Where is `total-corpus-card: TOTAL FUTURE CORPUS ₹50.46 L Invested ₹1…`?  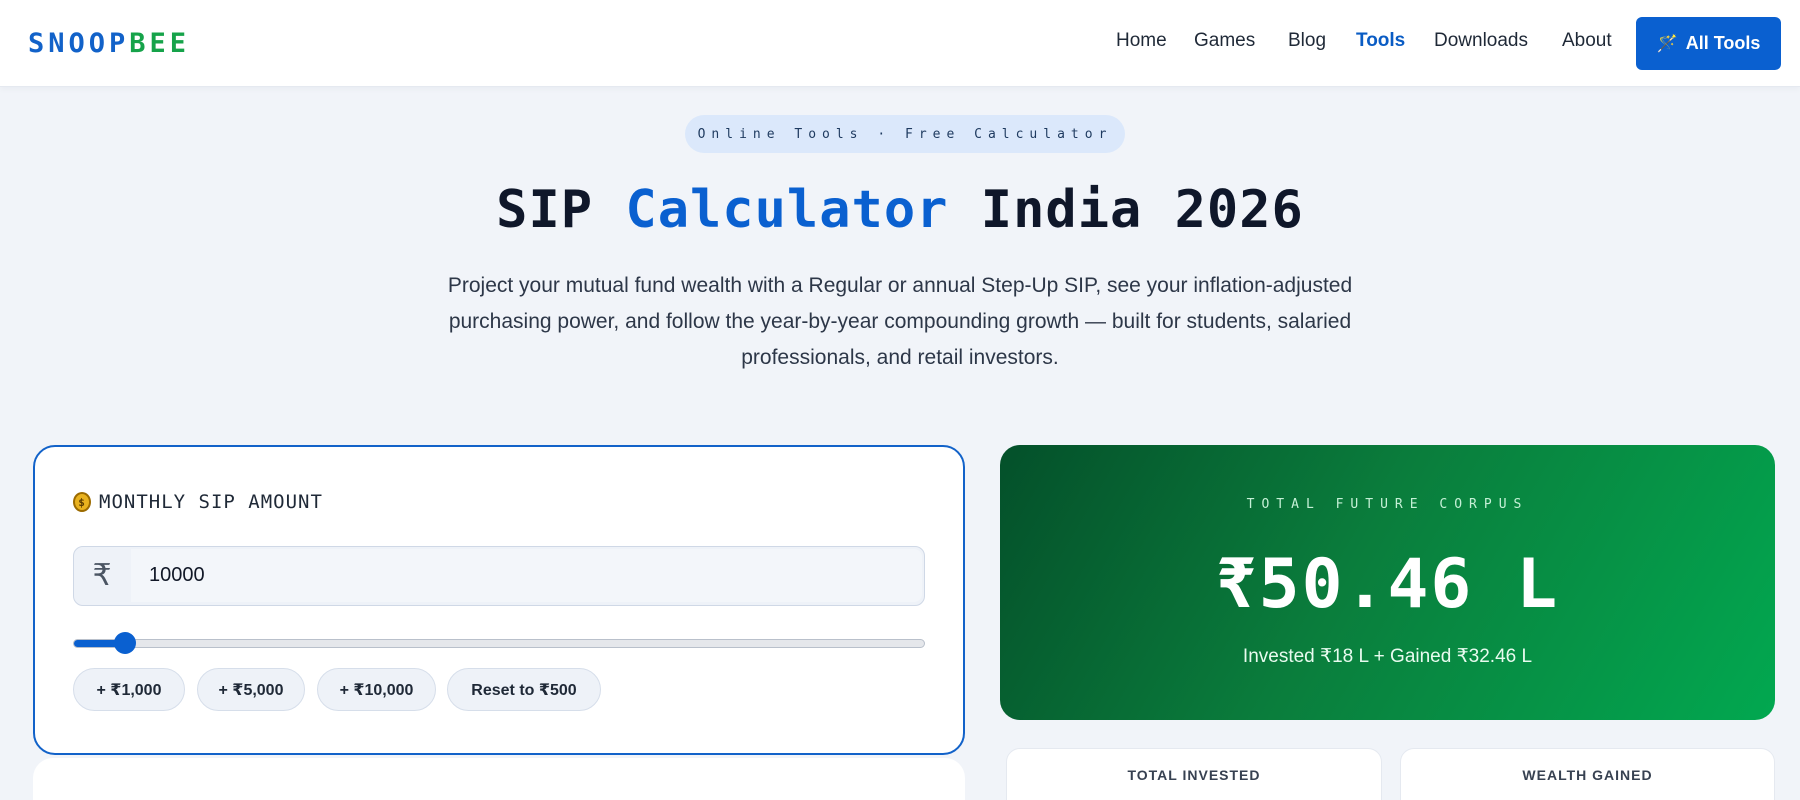
total-corpus-card: TOTAL FUTURE CORPUS ₹50.46 L Invested ₹1… is located at coordinates (1387, 582).